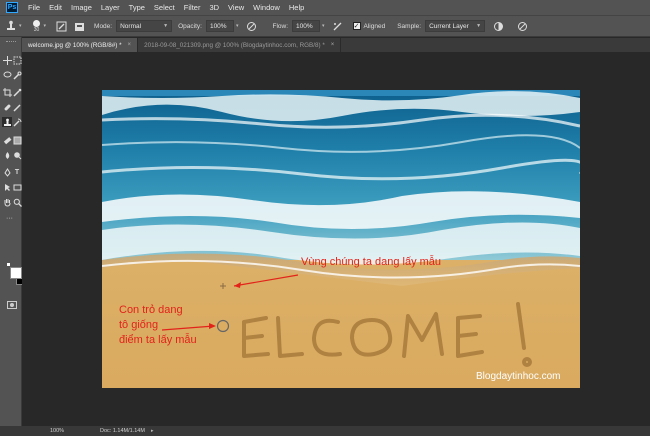 This screenshot has width=650, height=436. I want to click on brush-tip-icon, so click(37, 23).